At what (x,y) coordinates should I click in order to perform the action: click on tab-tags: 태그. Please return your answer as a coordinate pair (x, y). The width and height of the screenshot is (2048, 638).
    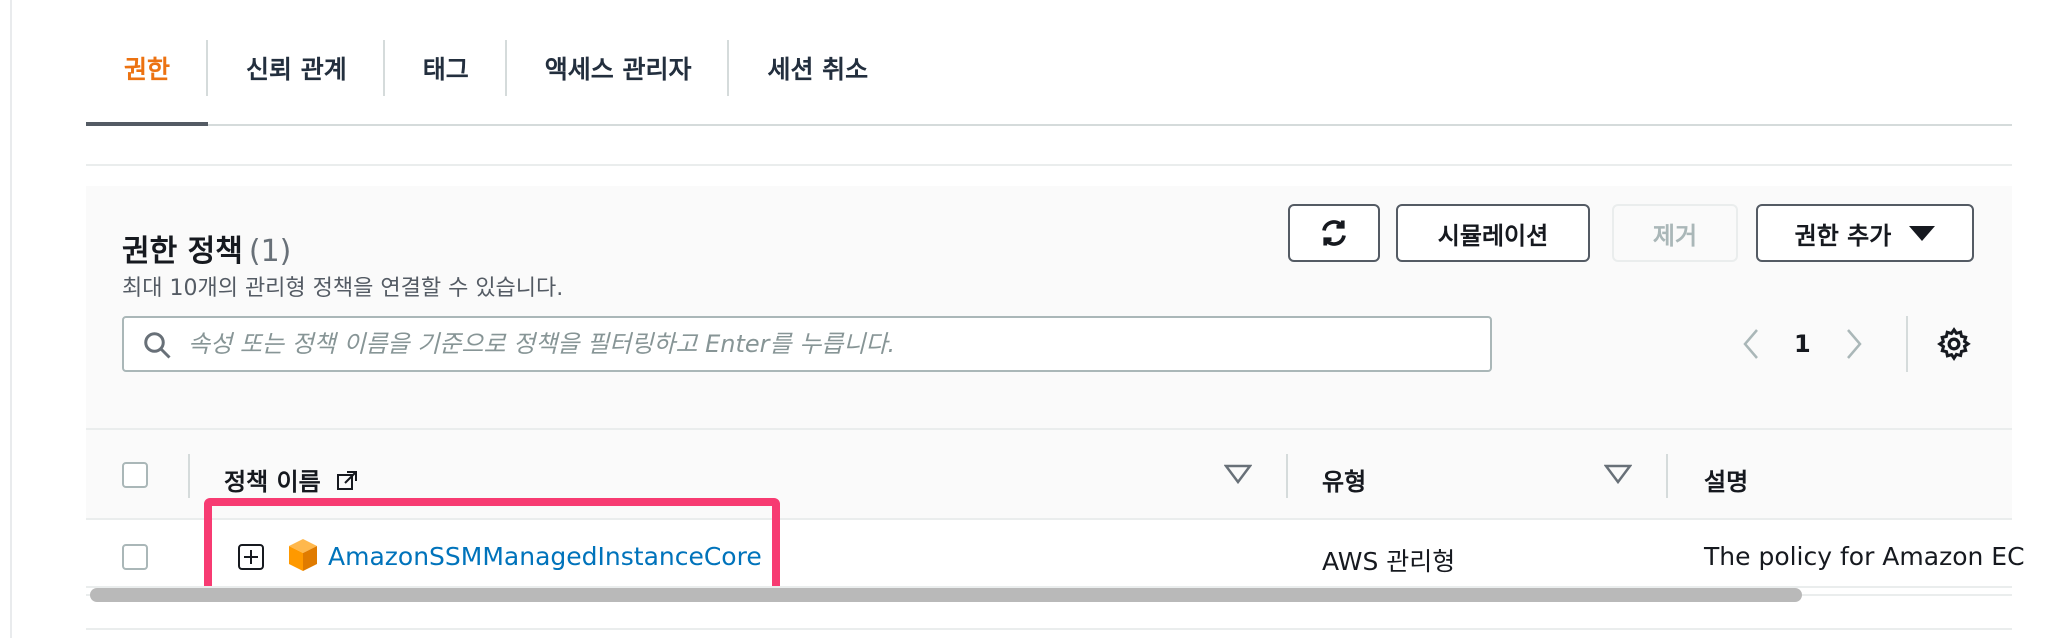
    Looking at the image, I should click on (446, 82).